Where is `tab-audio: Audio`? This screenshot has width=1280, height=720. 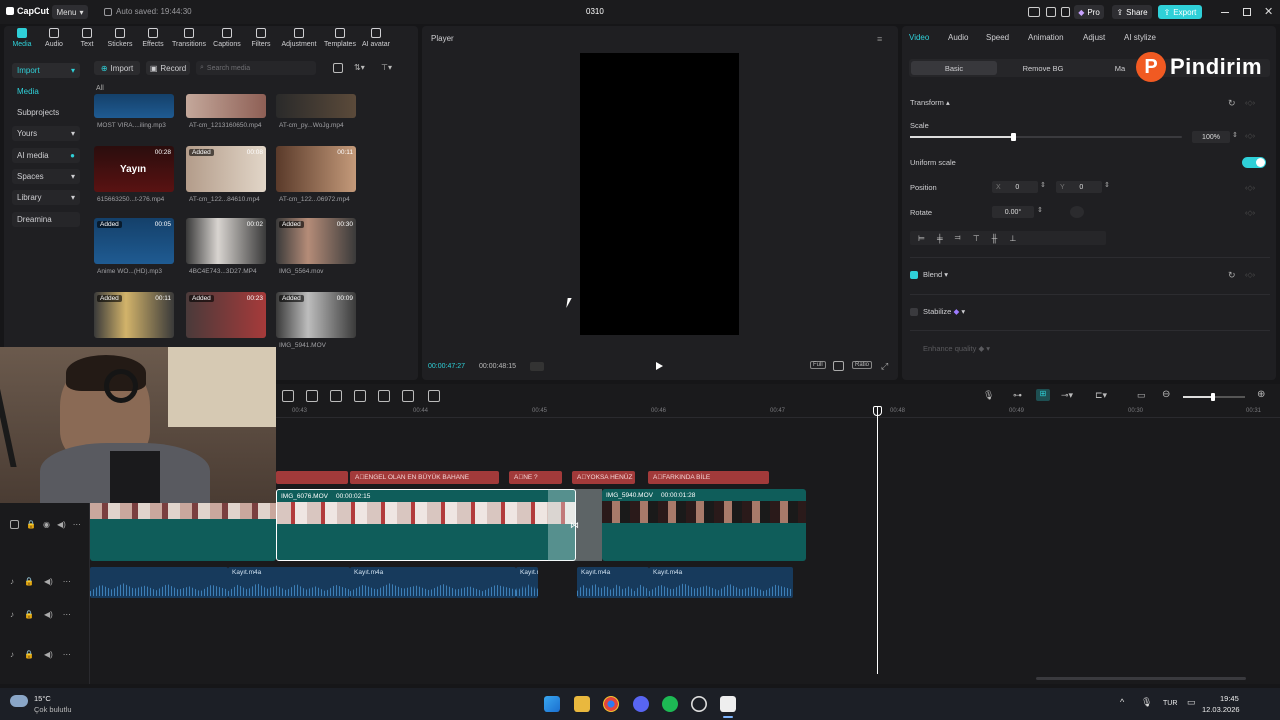
tab-audio: Audio is located at coordinates (958, 37).